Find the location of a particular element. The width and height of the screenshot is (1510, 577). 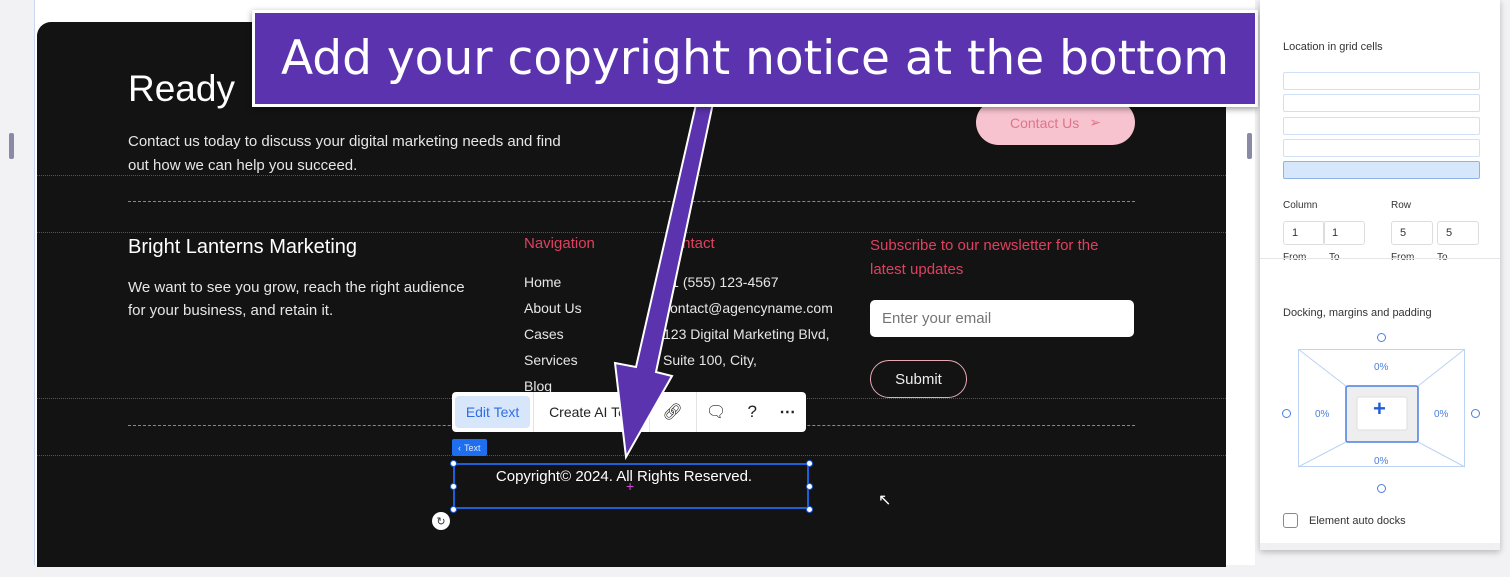

grid-cell-5-selected is located at coordinates (1381, 170).